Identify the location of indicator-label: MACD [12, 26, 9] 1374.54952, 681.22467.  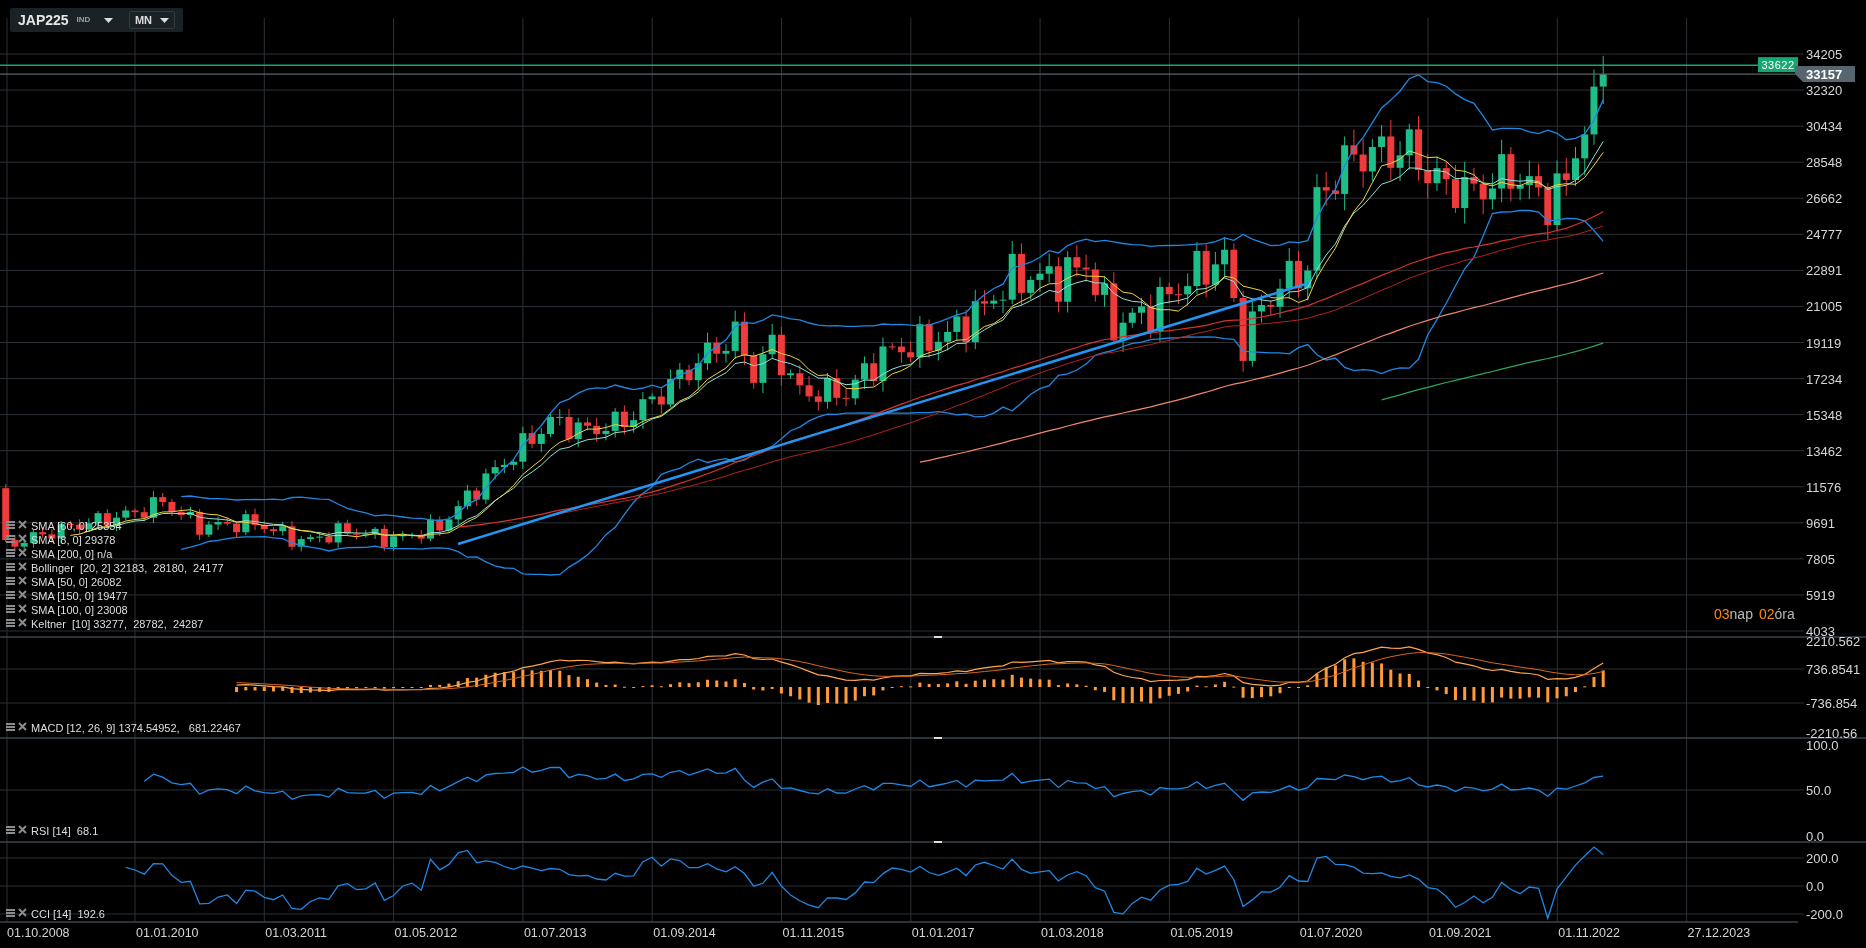
(136, 728).